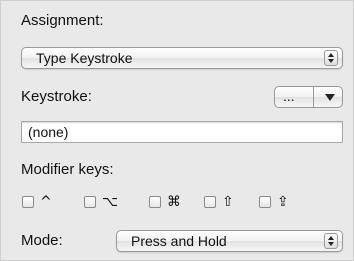 The height and width of the screenshot is (261, 354). Describe the element at coordinates (283, 202) in the screenshot. I see `caps-lock-key-icon: ⇪` at that location.